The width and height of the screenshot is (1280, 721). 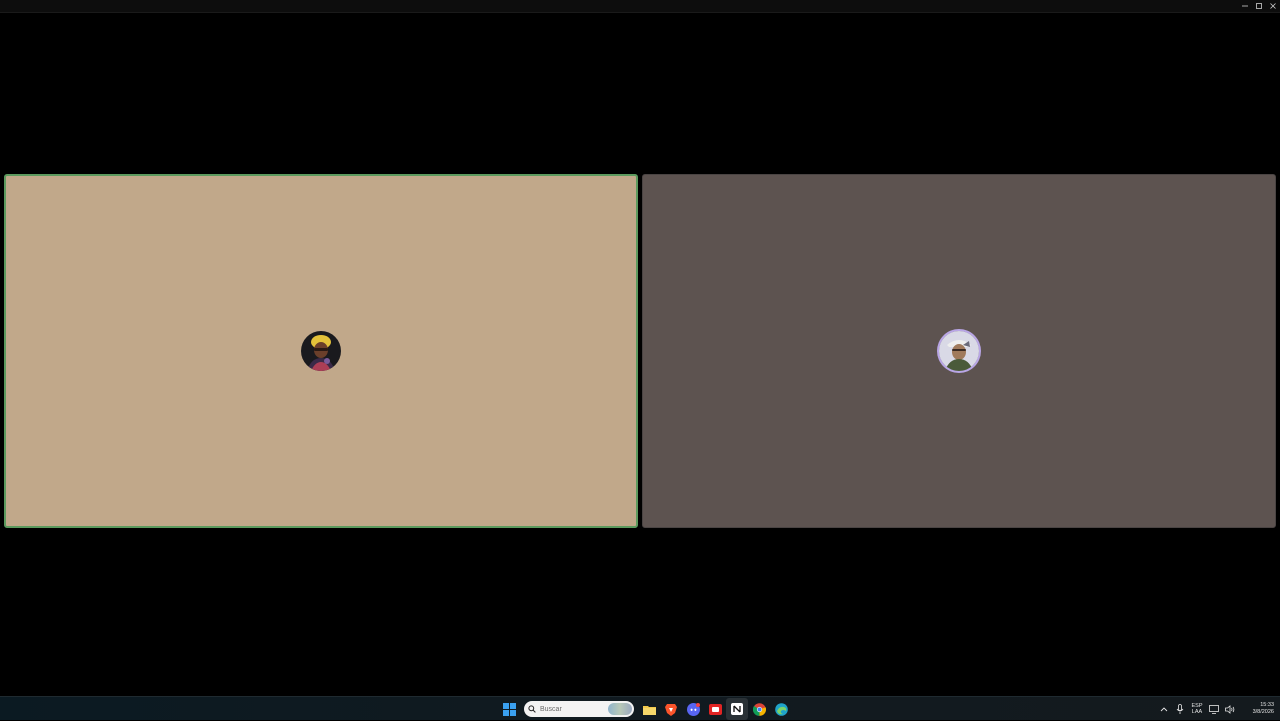 I want to click on volume-button, so click(x=1230, y=709).